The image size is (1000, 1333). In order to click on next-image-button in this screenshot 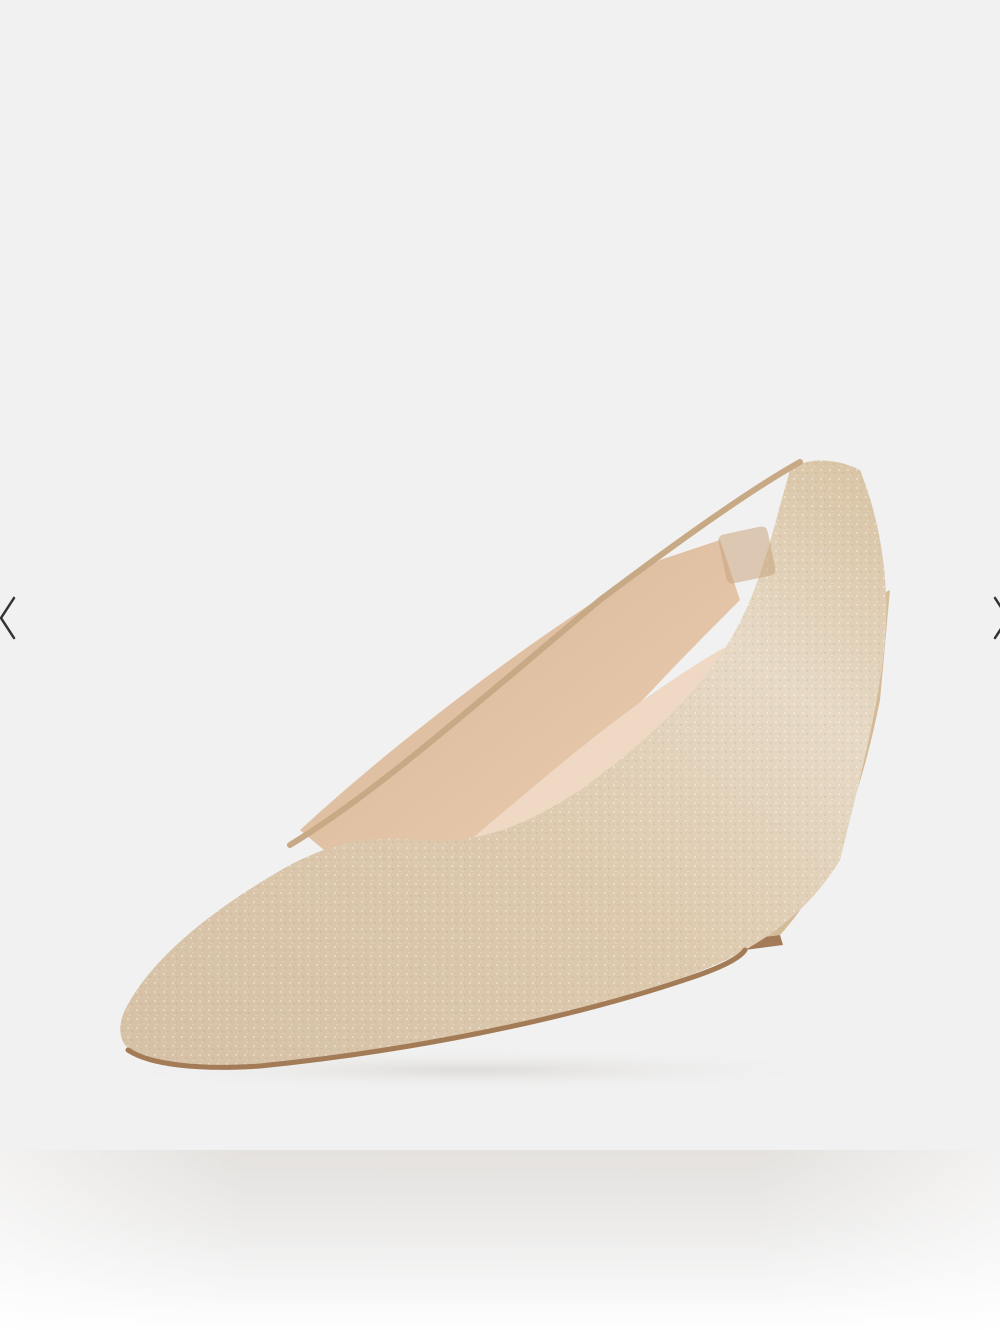, I will do `click(992, 618)`.